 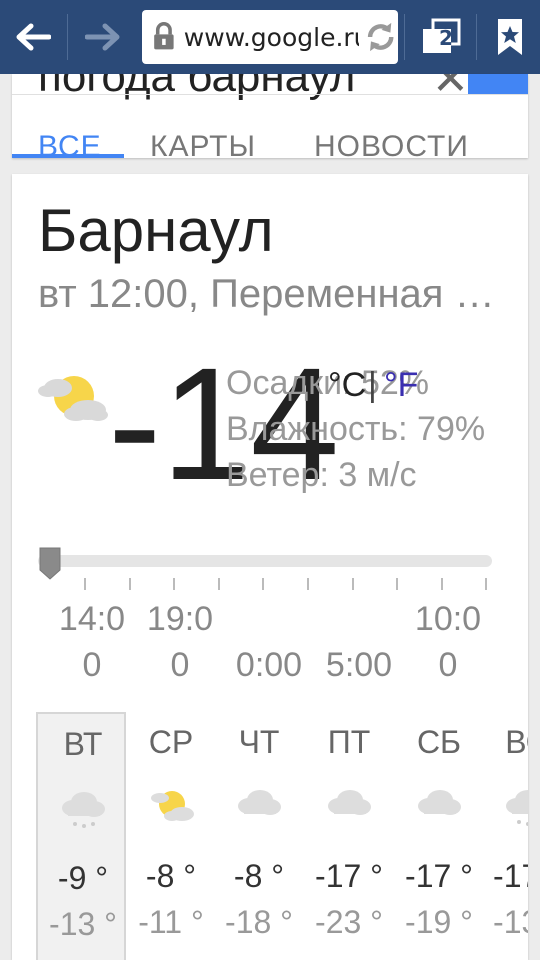 What do you see at coordinates (498, 84) in the screenshot?
I see `search-button` at bounding box center [498, 84].